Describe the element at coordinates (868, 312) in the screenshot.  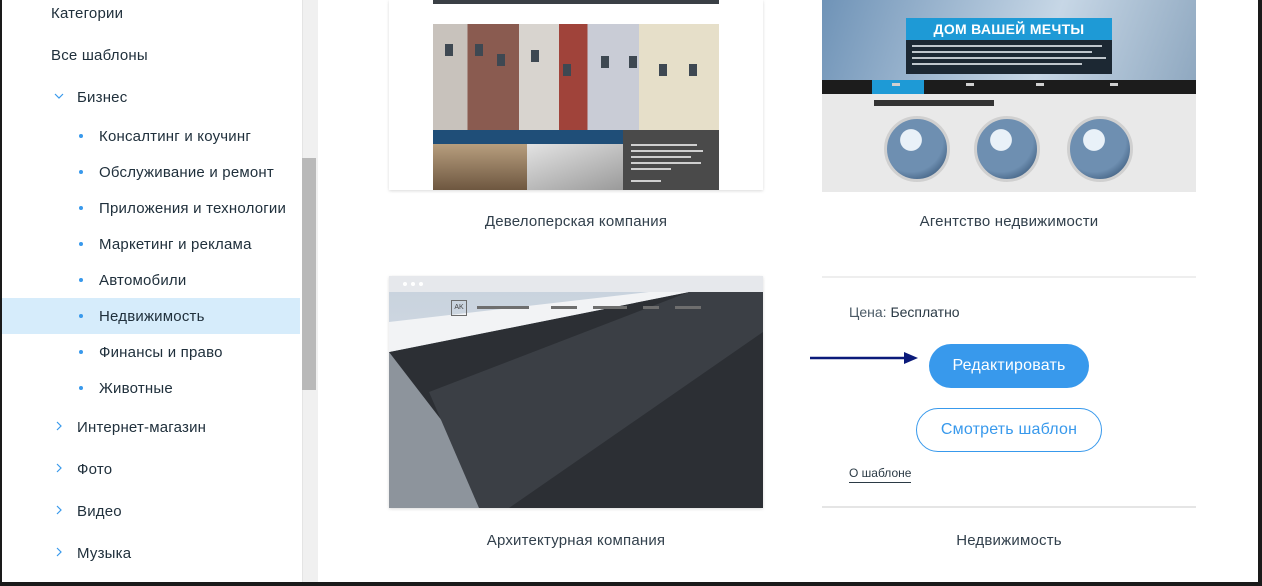
I see `price-label: Цена:` at that location.